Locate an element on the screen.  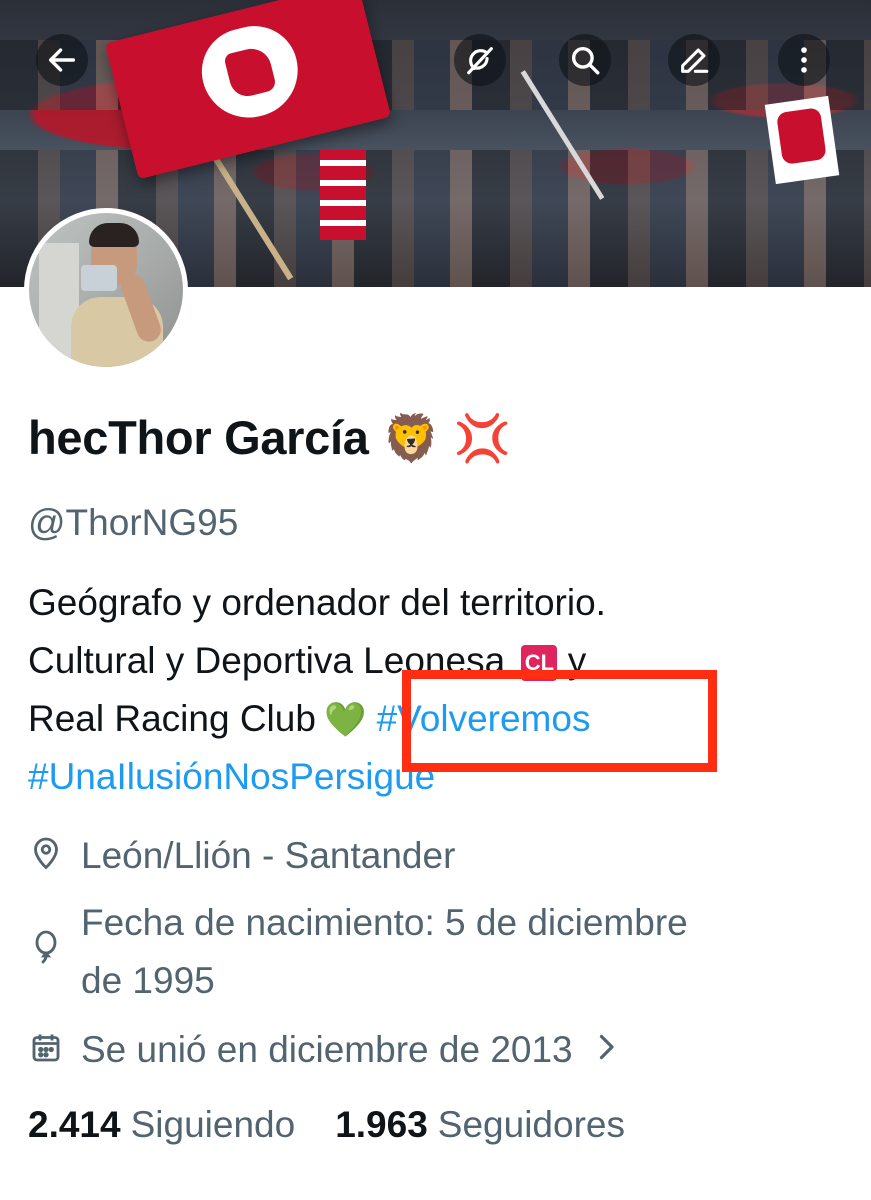
grok-button is located at coordinates (480, 60).